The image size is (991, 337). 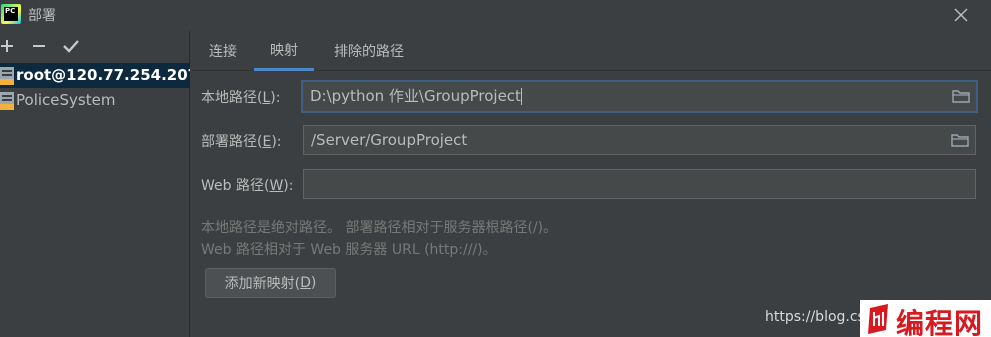 I want to click on server-item-policesystem: PoliceSystem, so click(x=95, y=100).